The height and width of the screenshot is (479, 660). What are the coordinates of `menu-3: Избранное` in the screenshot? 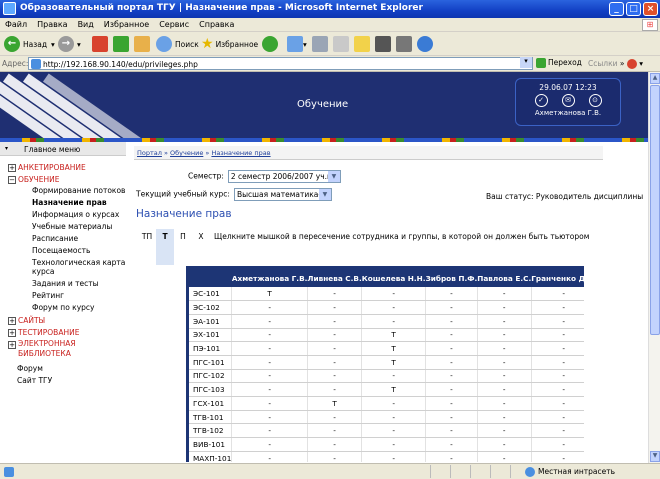 It's located at (126, 23).